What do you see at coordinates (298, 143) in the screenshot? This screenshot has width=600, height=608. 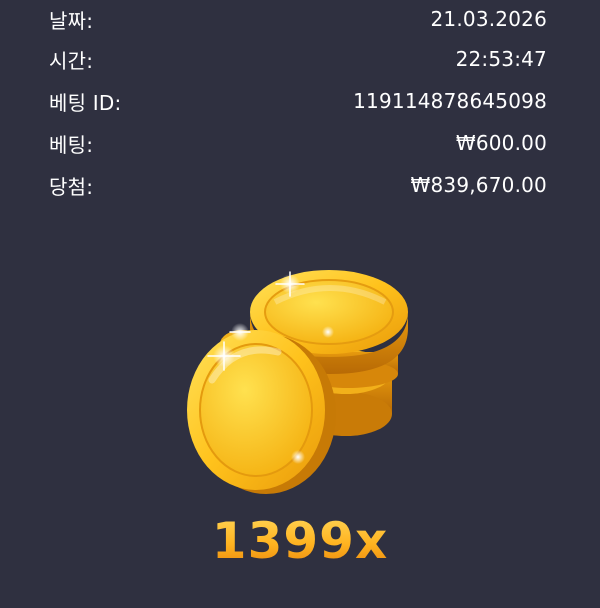 I see `detail-row-bet: 베팅: ₩600.00` at bounding box center [298, 143].